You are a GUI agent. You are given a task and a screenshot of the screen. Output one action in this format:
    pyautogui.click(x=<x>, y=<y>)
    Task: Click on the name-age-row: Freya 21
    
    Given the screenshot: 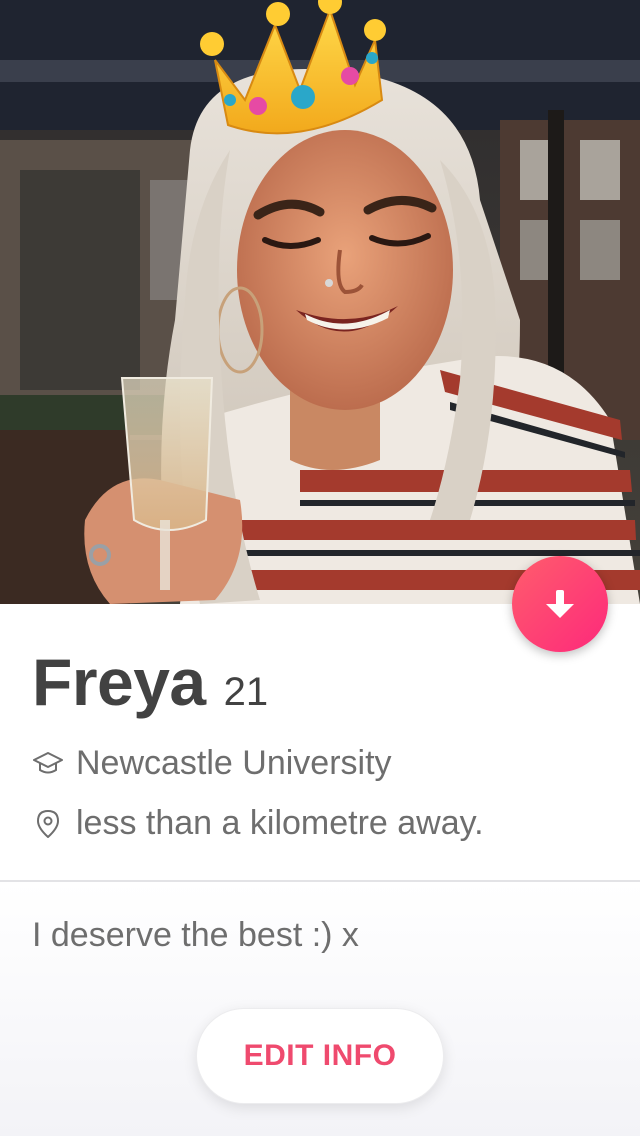 What is the action you would take?
    pyautogui.click(x=150, y=682)
    